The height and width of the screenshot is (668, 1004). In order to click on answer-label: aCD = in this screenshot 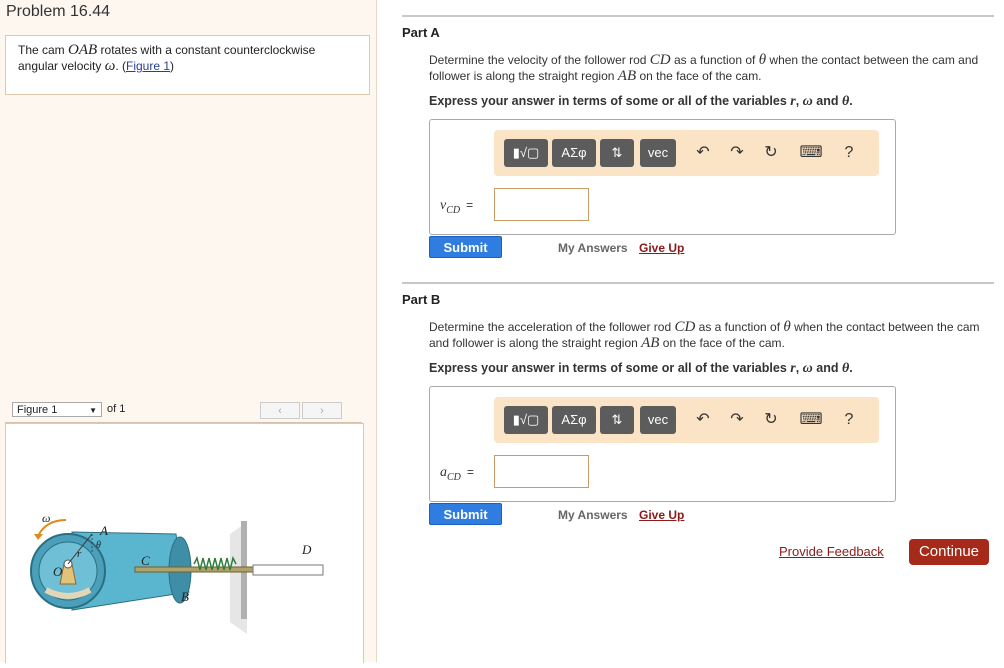, I will do `click(457, 474)`.